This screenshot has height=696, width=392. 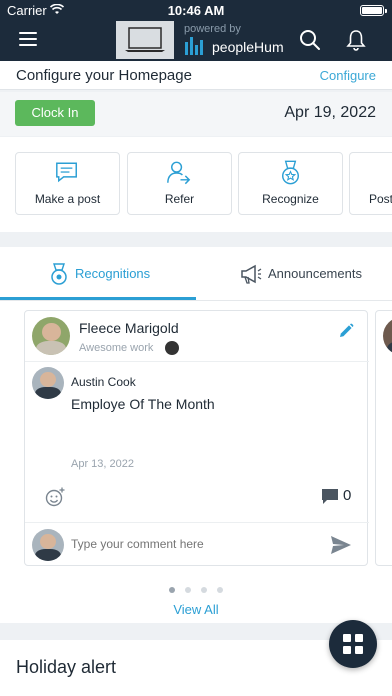 I want to click on chat-icon, so click(x=66, y=172).